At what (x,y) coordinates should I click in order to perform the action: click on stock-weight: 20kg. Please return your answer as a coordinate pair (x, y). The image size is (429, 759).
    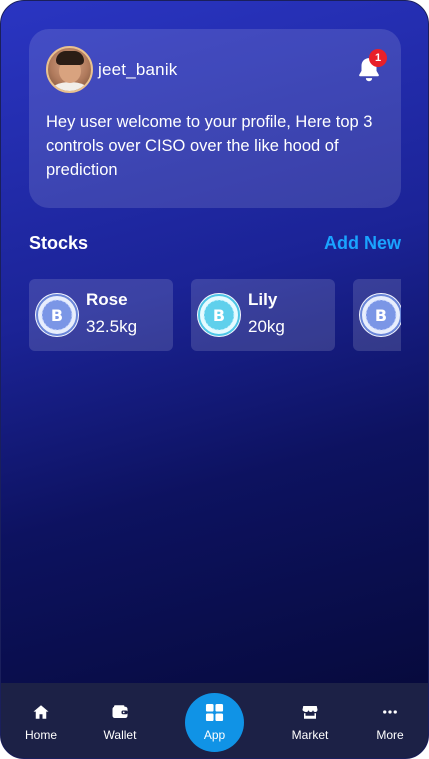
    Looking at the image, I should click on (266, 326).